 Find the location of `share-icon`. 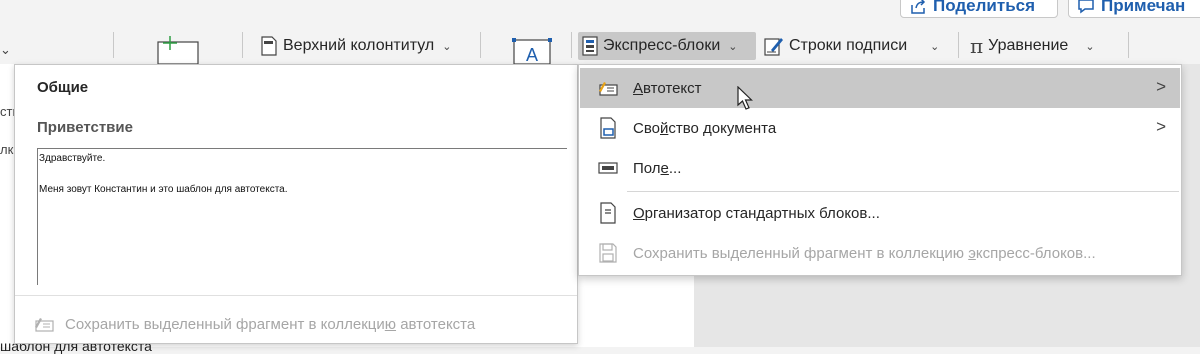

share-icon is located at coordinates (918, 7).